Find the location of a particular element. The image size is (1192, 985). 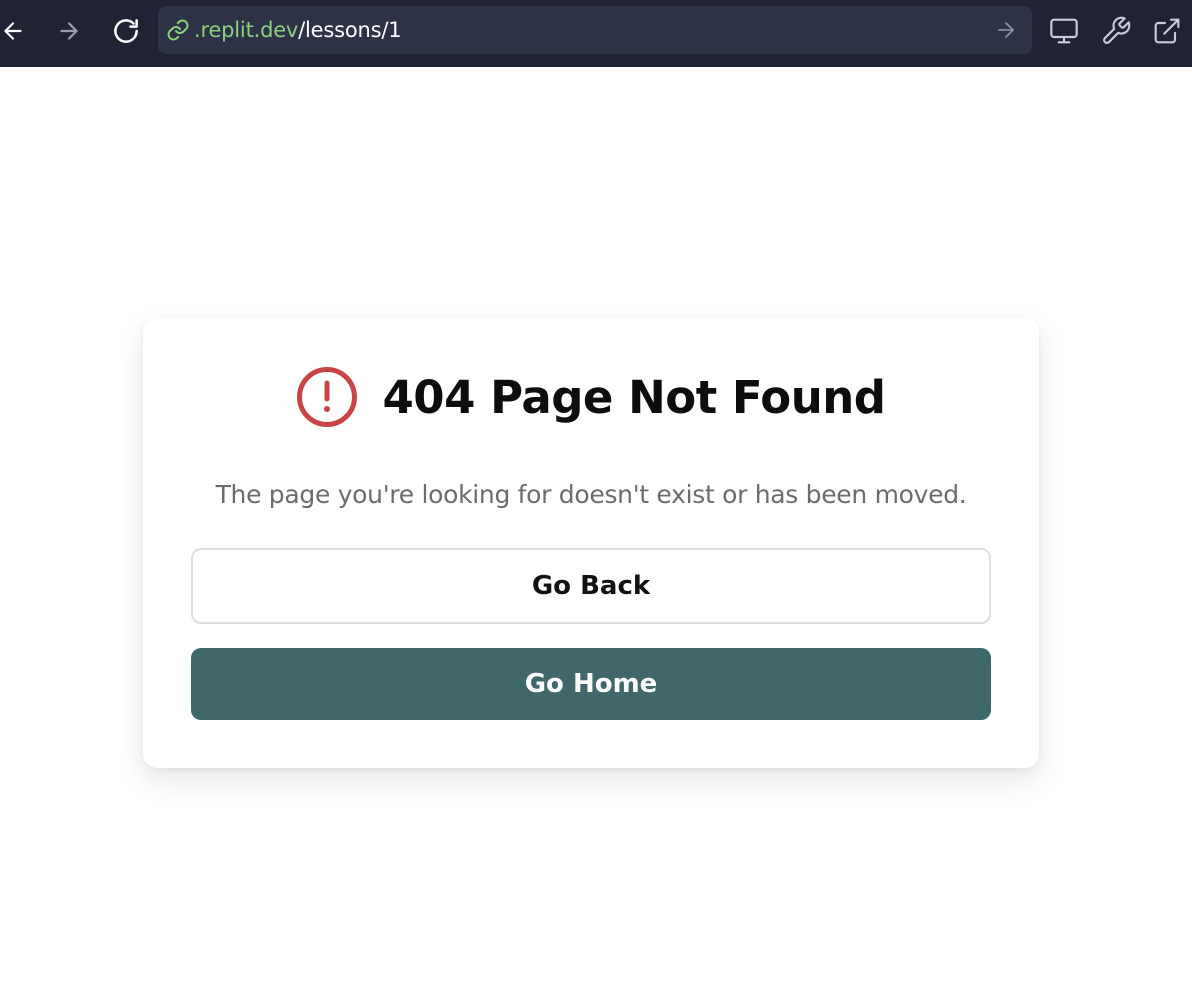

back-button is located at coordinates (15, 31).